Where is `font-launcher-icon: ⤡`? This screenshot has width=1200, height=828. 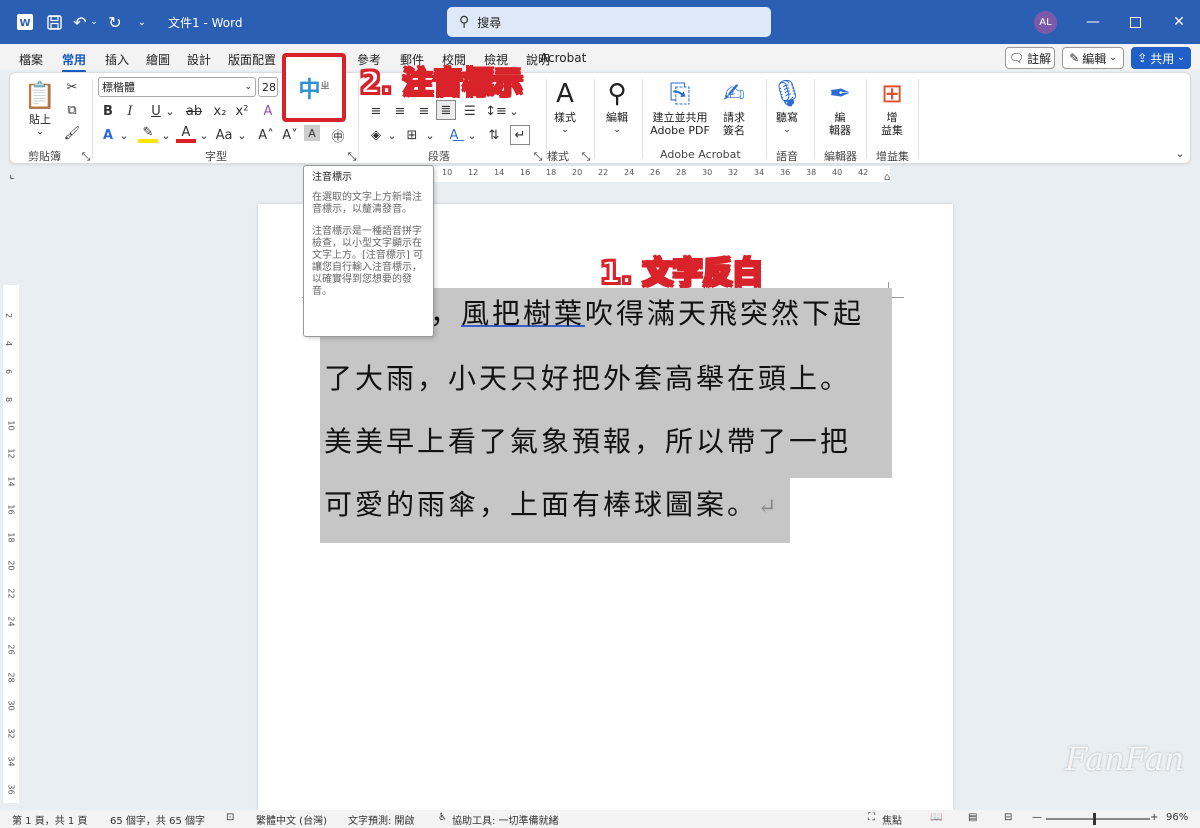
font-launcher-icon: ⤡ is located at coordinates (352, 157).